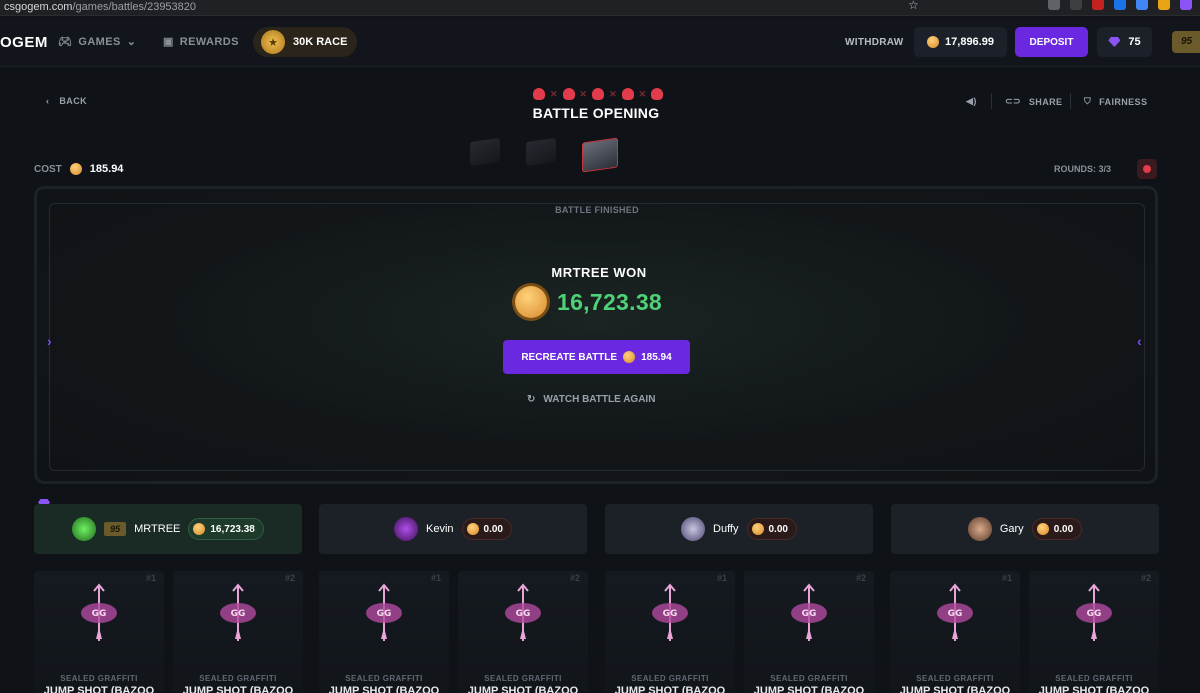 The image size is (1200, 693). Describe the element at coordinates (1114, 42) in the screenshot. I see `gem-icon` at that location.